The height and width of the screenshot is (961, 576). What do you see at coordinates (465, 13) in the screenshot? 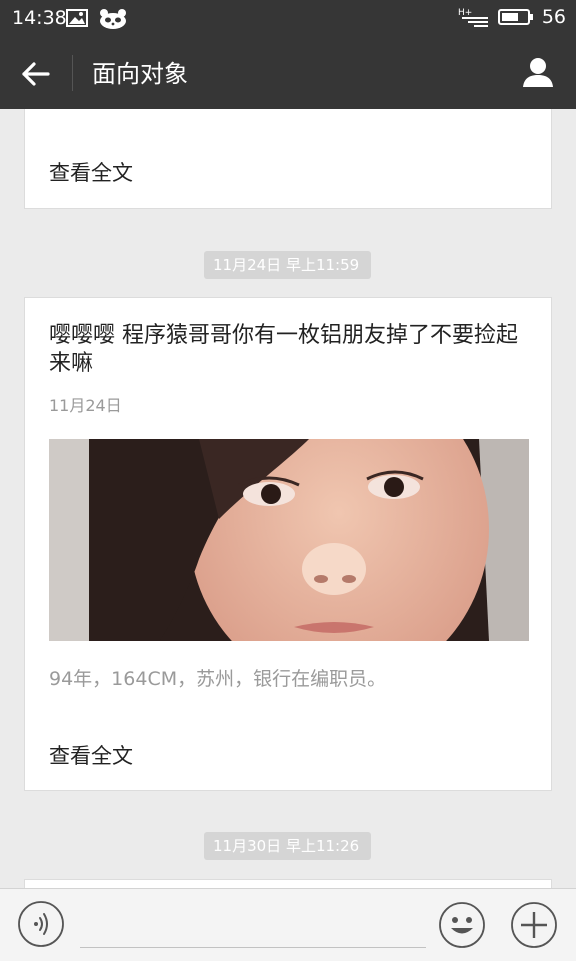
I see `svg-text: H+` at bounding box center [465, 13].